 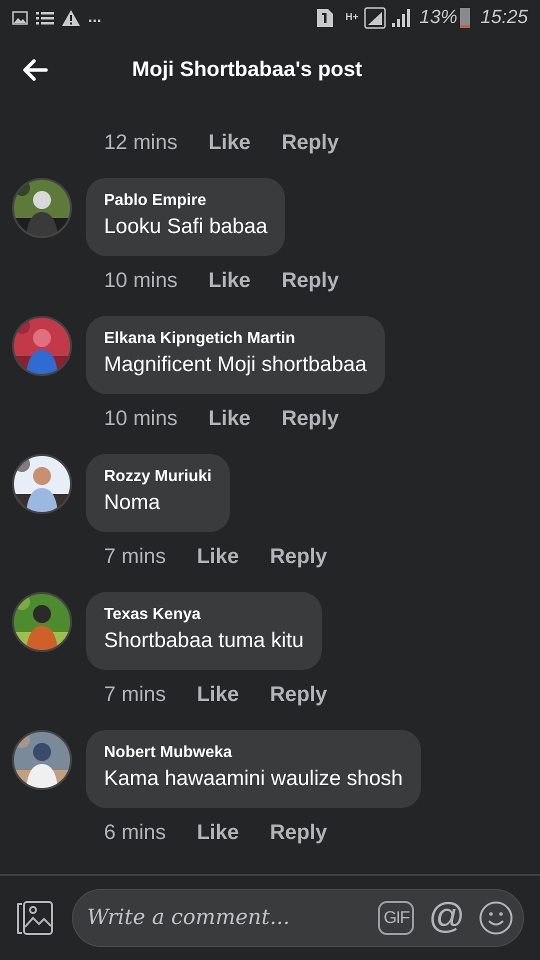 What do you see at coordinates (186, 201) in the screenshot?
I see `comment-author: Pablo Empire` at bounding box center [186, 201].